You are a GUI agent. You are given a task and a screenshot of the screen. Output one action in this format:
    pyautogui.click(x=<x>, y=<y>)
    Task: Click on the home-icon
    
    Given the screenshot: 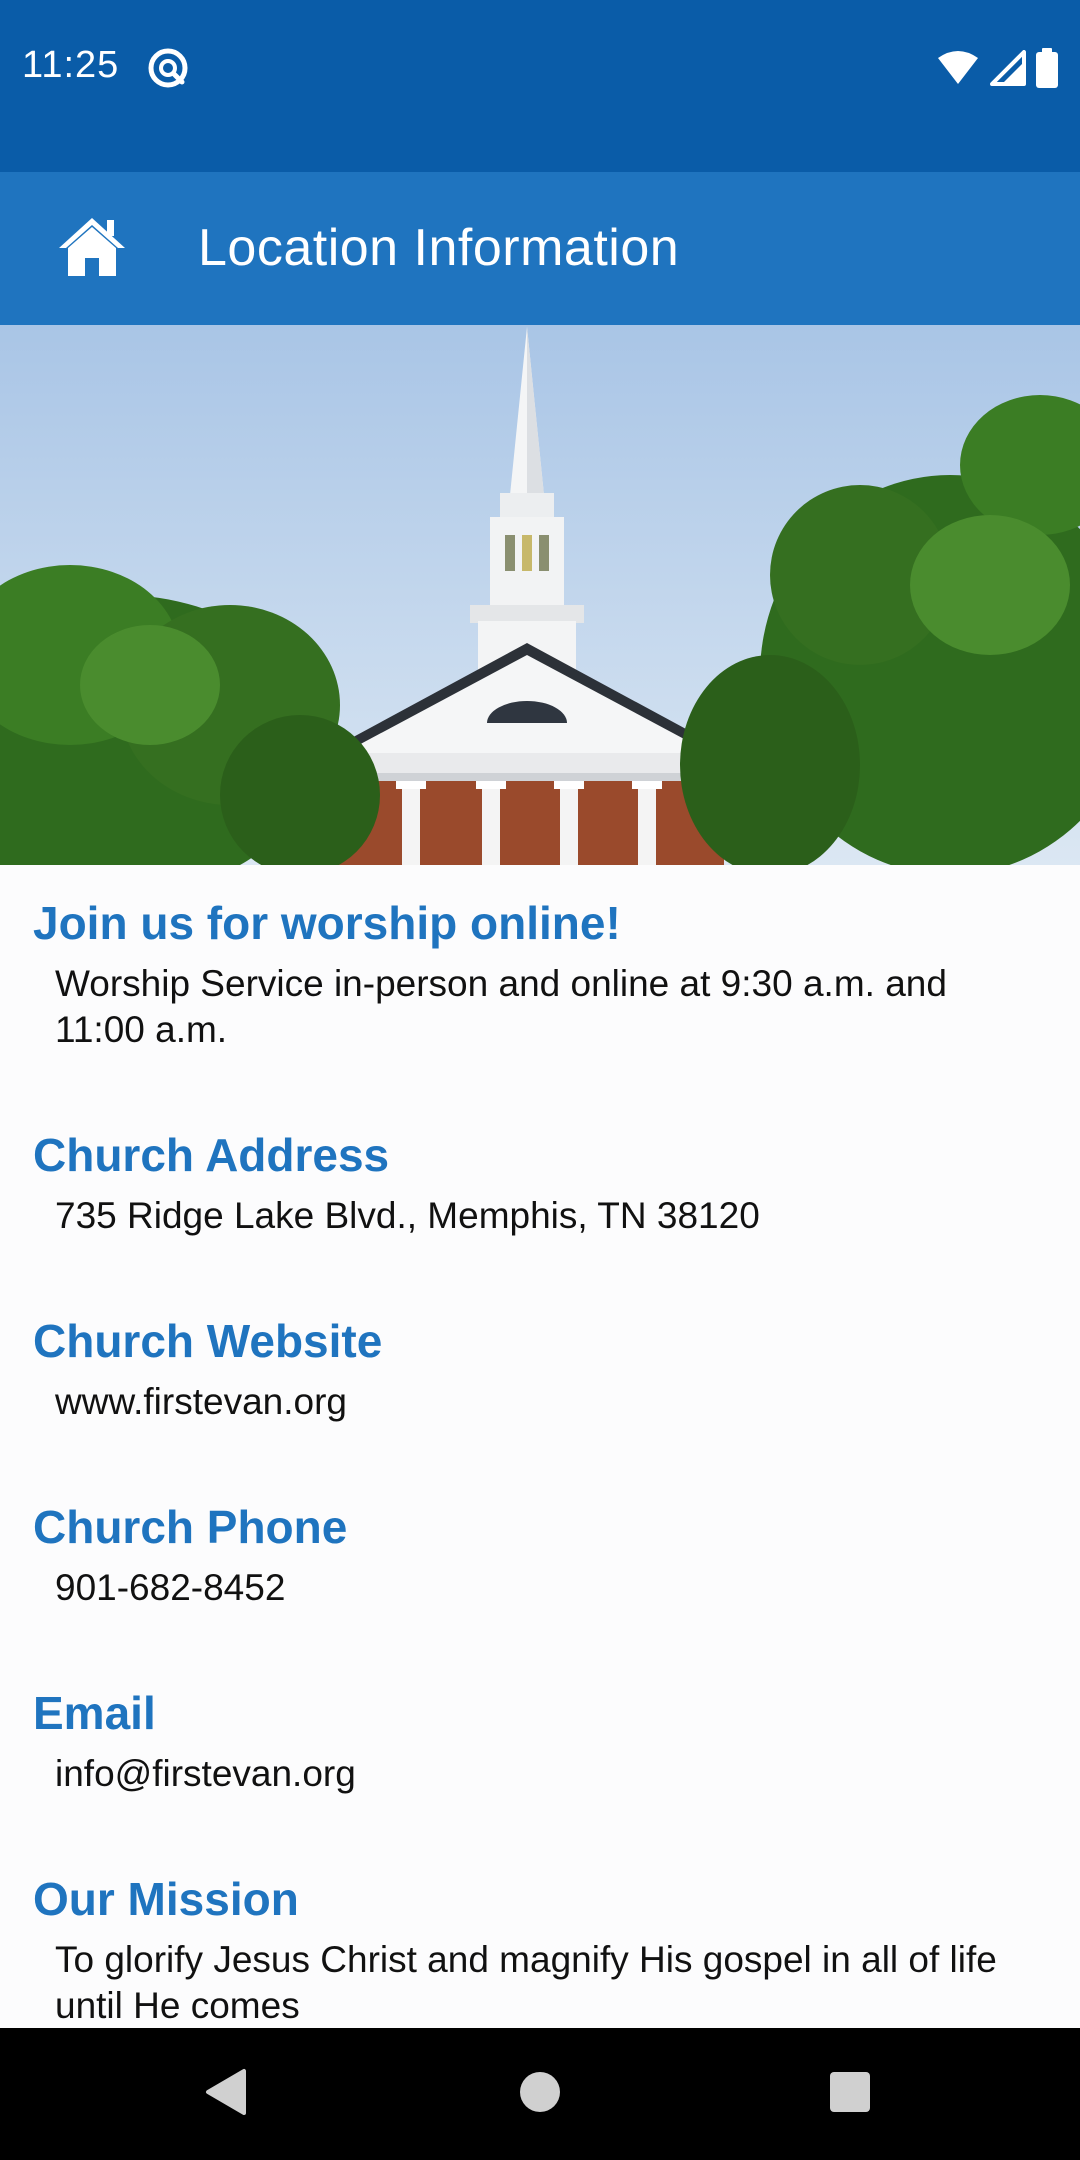 What is the action you would take?
    pyautogui.click(x=92, y=248)
    